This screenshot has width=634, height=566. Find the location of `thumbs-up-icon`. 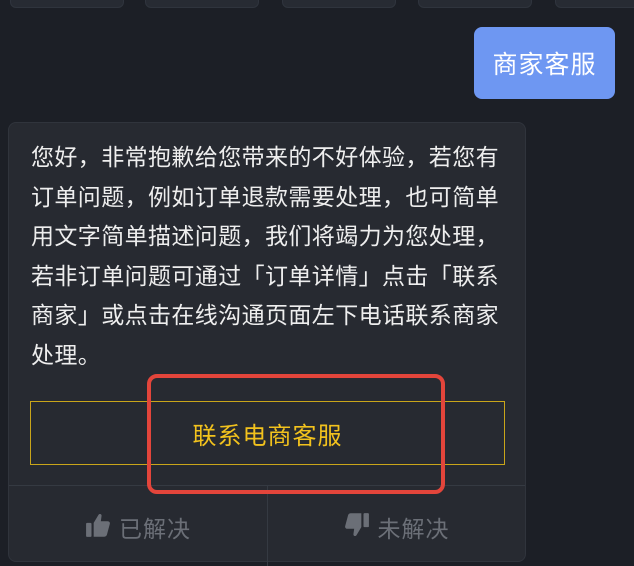

thumbs-up-icon is located at coordinates (98, 525).